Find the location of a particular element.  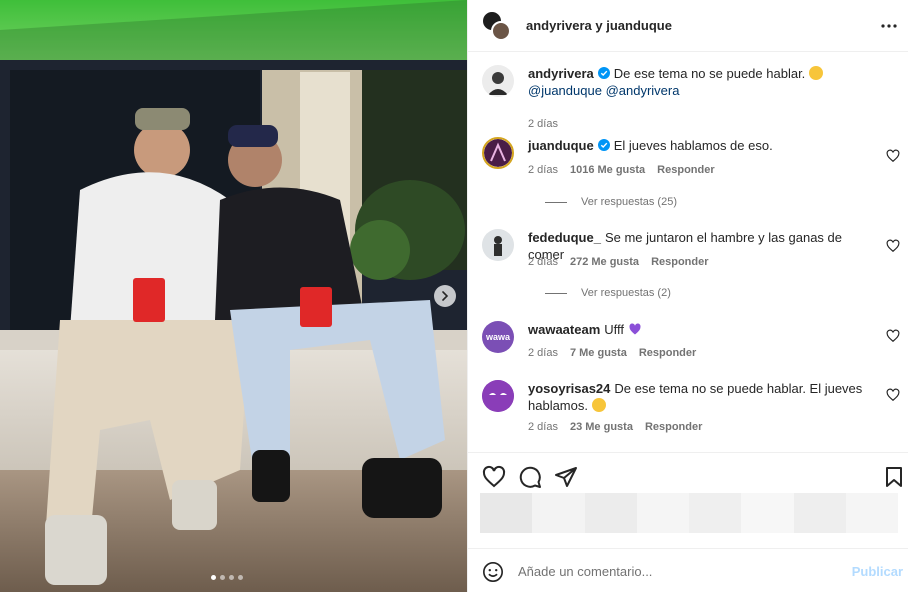

avatar: wawa is located at coordinates (498, 337).